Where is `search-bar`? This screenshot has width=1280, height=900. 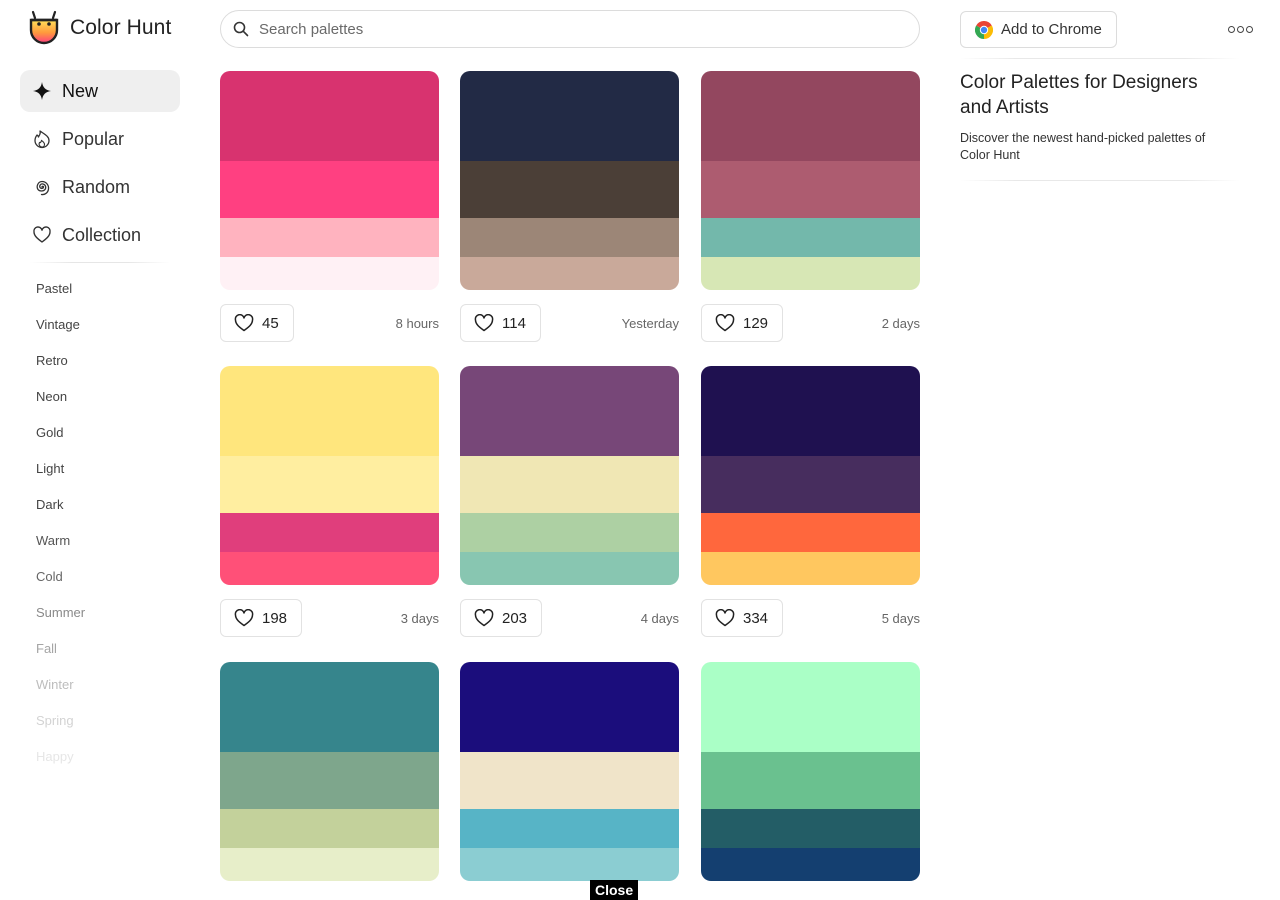
search-bar is located at coordinates (570, 29).